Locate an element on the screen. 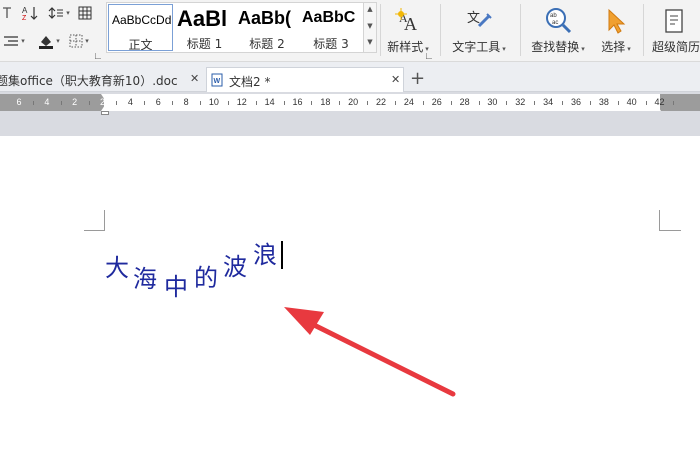  style-dialog-icon is located at coordinates (429, 56).